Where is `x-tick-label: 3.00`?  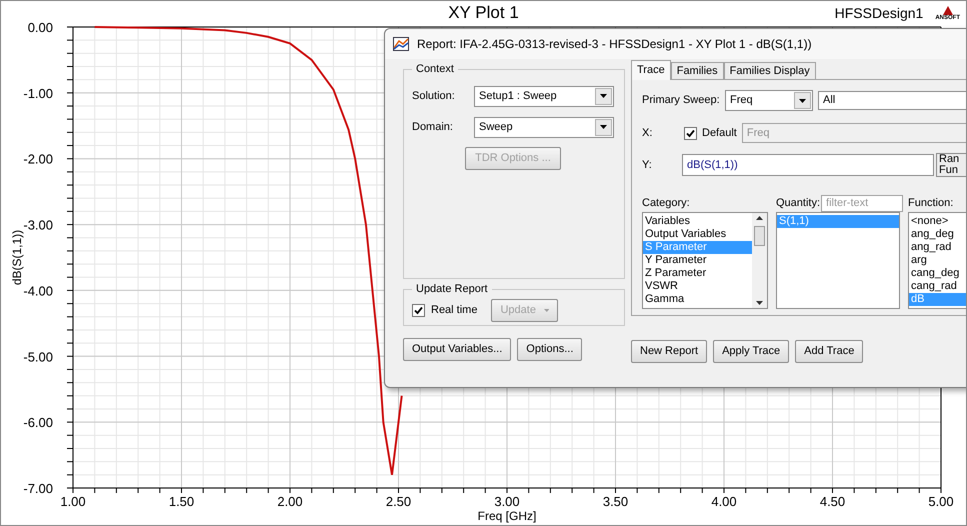 x-tick-label: 3.00 is located at coordinates (507, 501).